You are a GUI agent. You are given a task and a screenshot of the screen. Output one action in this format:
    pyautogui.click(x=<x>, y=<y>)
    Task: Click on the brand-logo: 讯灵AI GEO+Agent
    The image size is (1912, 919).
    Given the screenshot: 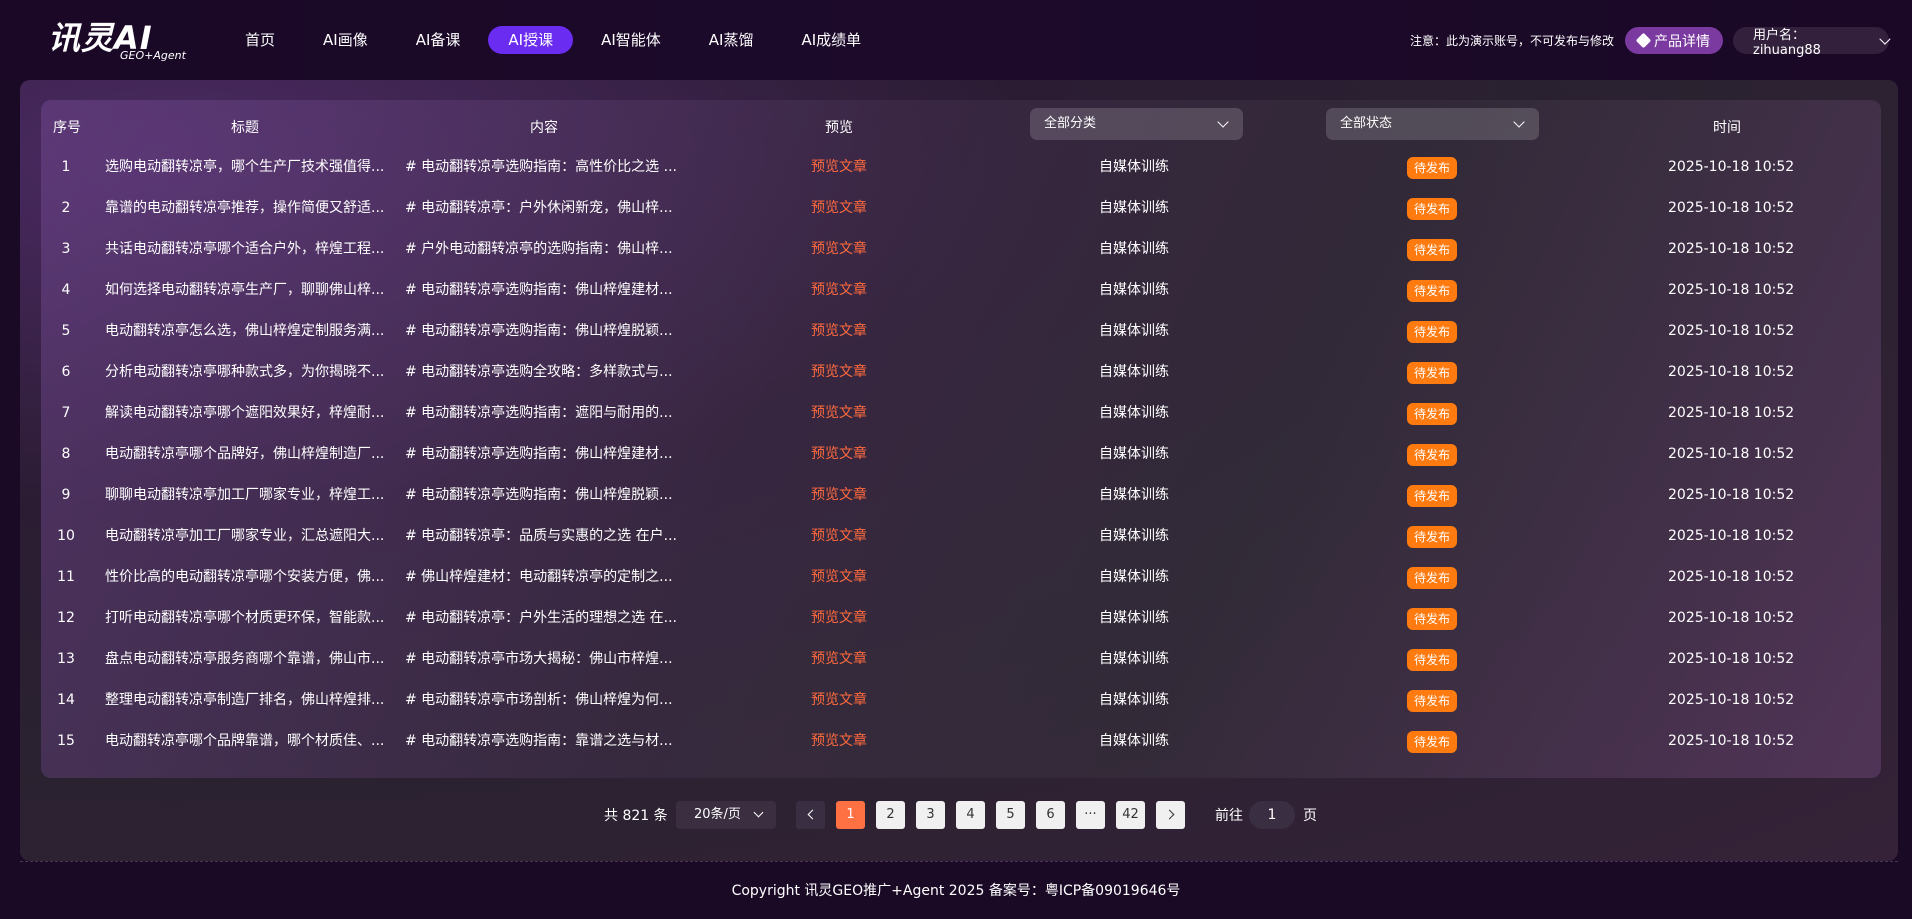 What is the action you would take?
    pyautogui.click(x=118, y=41)
    